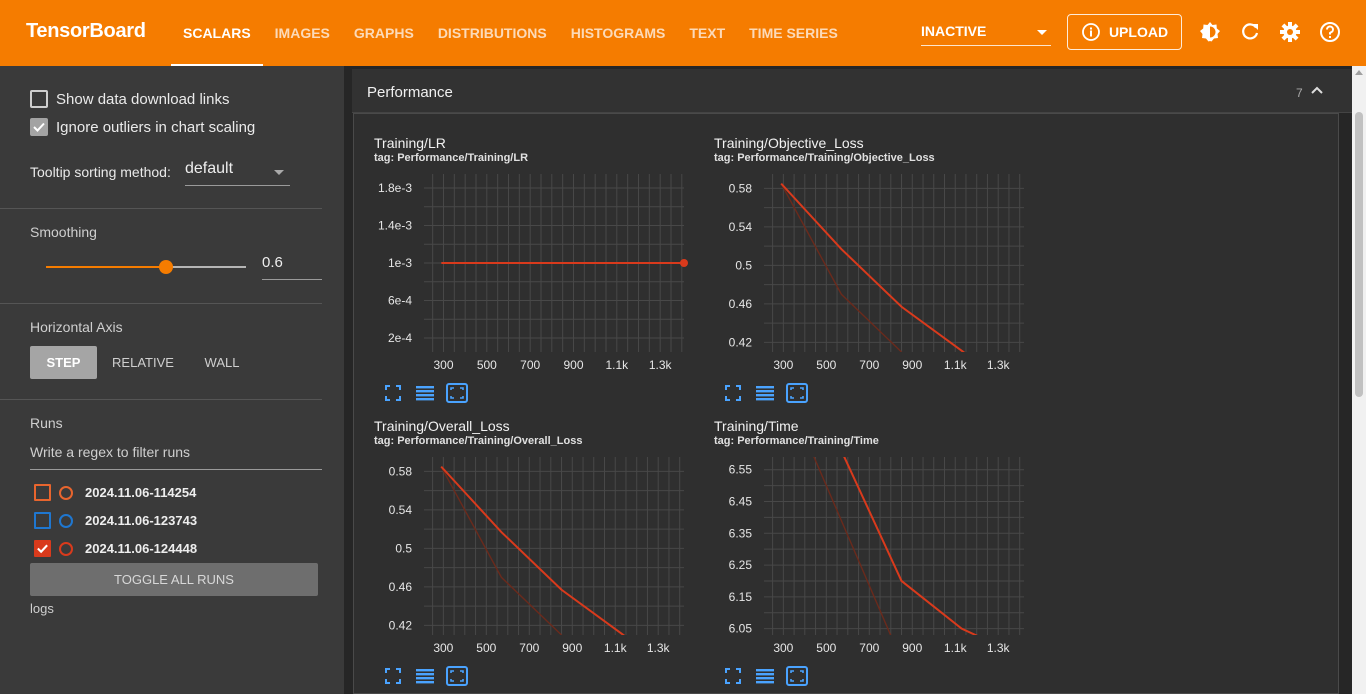 The image size is (1366, 694). I want to click on show-download-checkbox, so click(39, 99).